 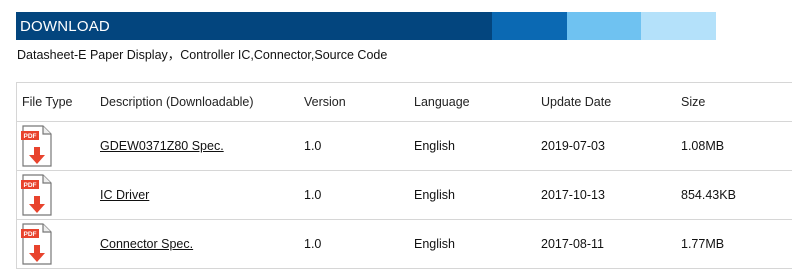 What do you see at coordinates (736, 244) in the screenshot?
I see `size-cell: 1.77MB` at bounding box center [736, 244].